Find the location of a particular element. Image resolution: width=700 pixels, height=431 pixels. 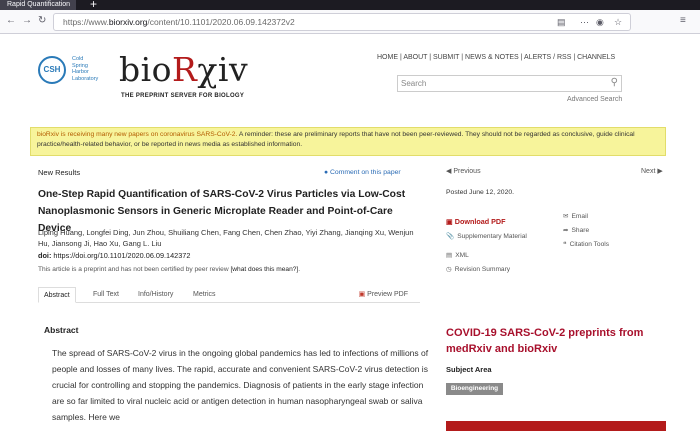

tab-abstract: Abstract is located at coordinates (57, 295).